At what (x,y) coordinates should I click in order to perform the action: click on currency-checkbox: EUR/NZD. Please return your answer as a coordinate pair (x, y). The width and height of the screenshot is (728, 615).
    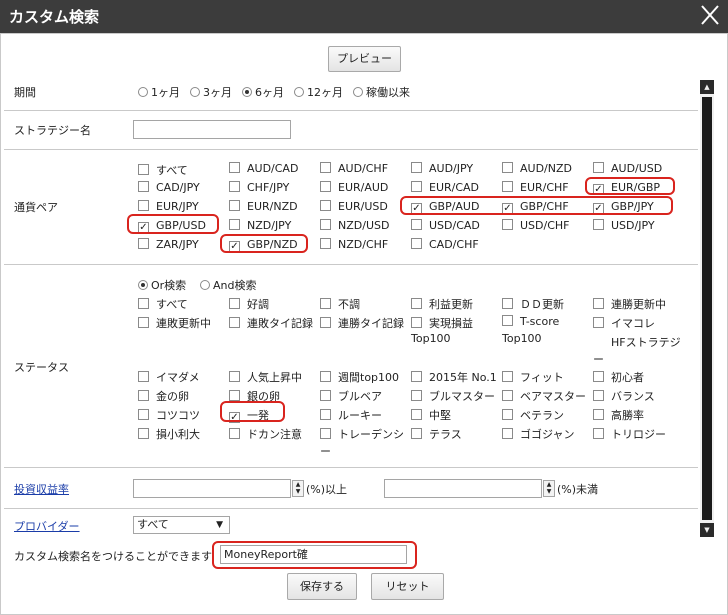
    Looking at the image, I should click on (263, 206).